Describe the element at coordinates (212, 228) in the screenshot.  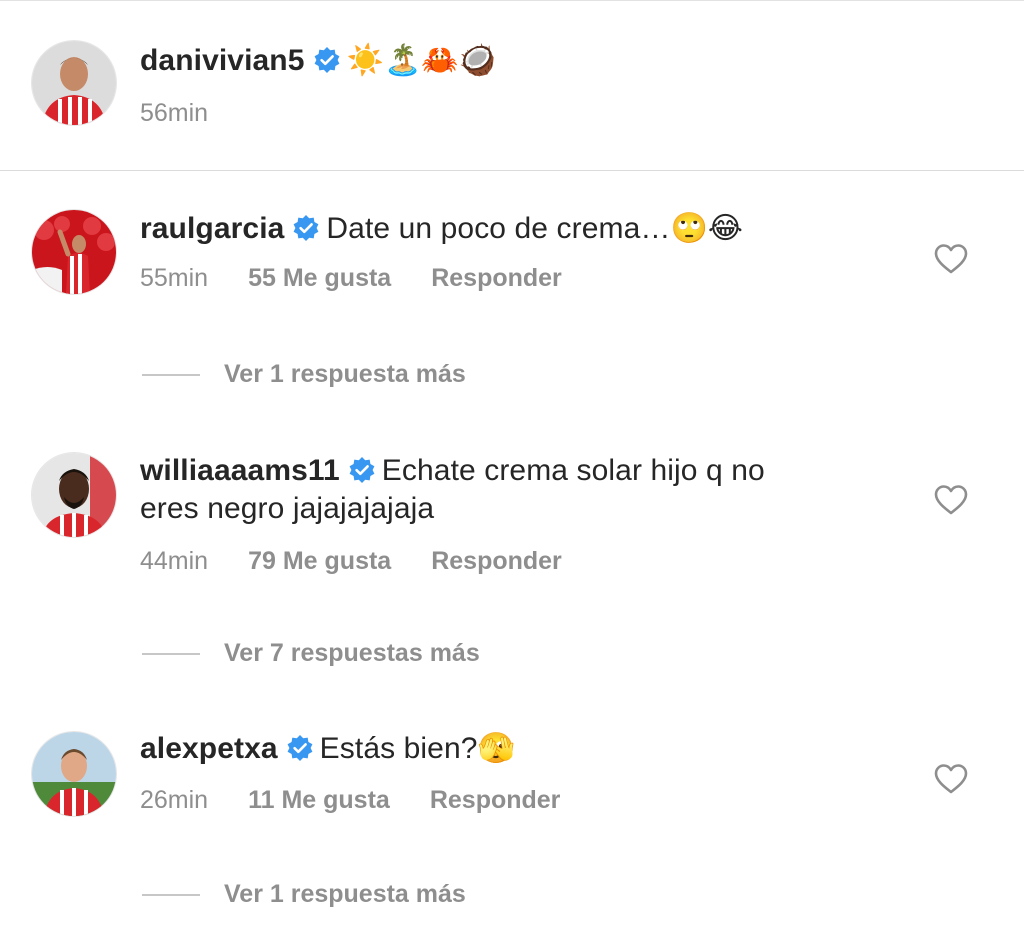
I see `comment-username: raulgarcia` at that location.